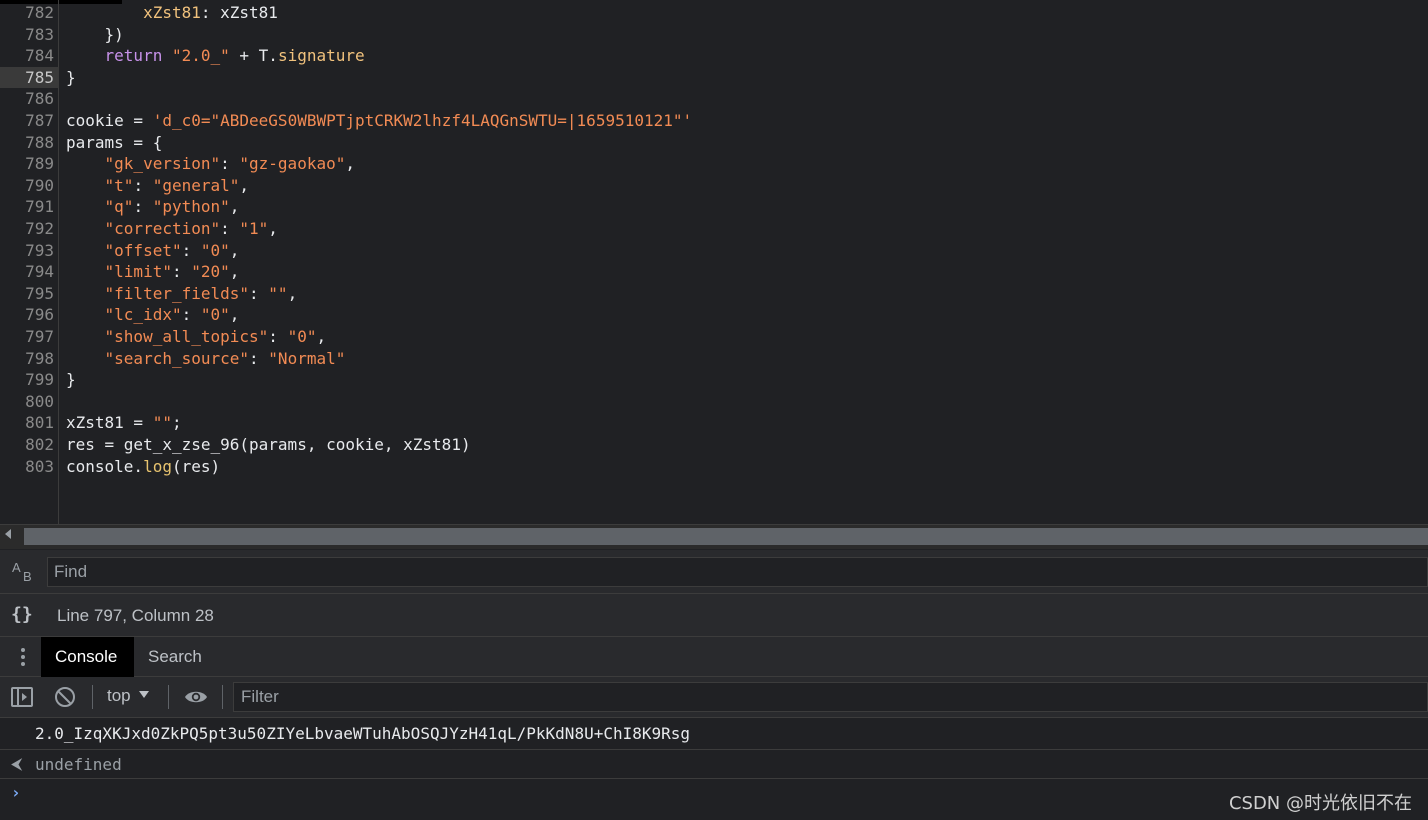 The height and width of the screenshot is (820, 1428). I want to click on horizontal-scrollbar, so click(714, 536).